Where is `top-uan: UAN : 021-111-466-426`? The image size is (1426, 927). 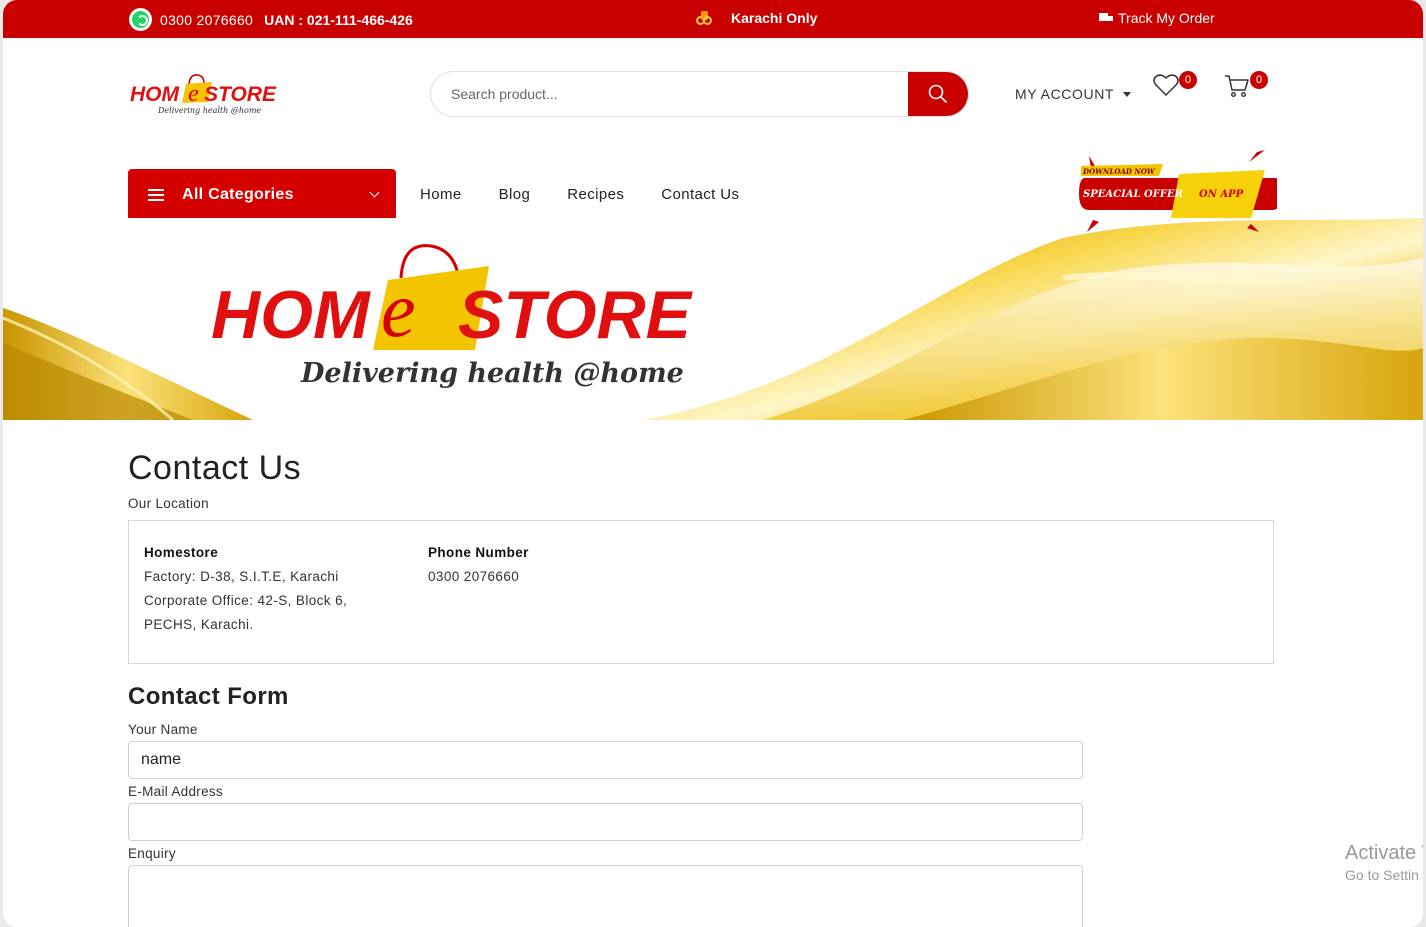 top-uan: UAN : 021-111-466-426 is located at coordinates (338, 19).